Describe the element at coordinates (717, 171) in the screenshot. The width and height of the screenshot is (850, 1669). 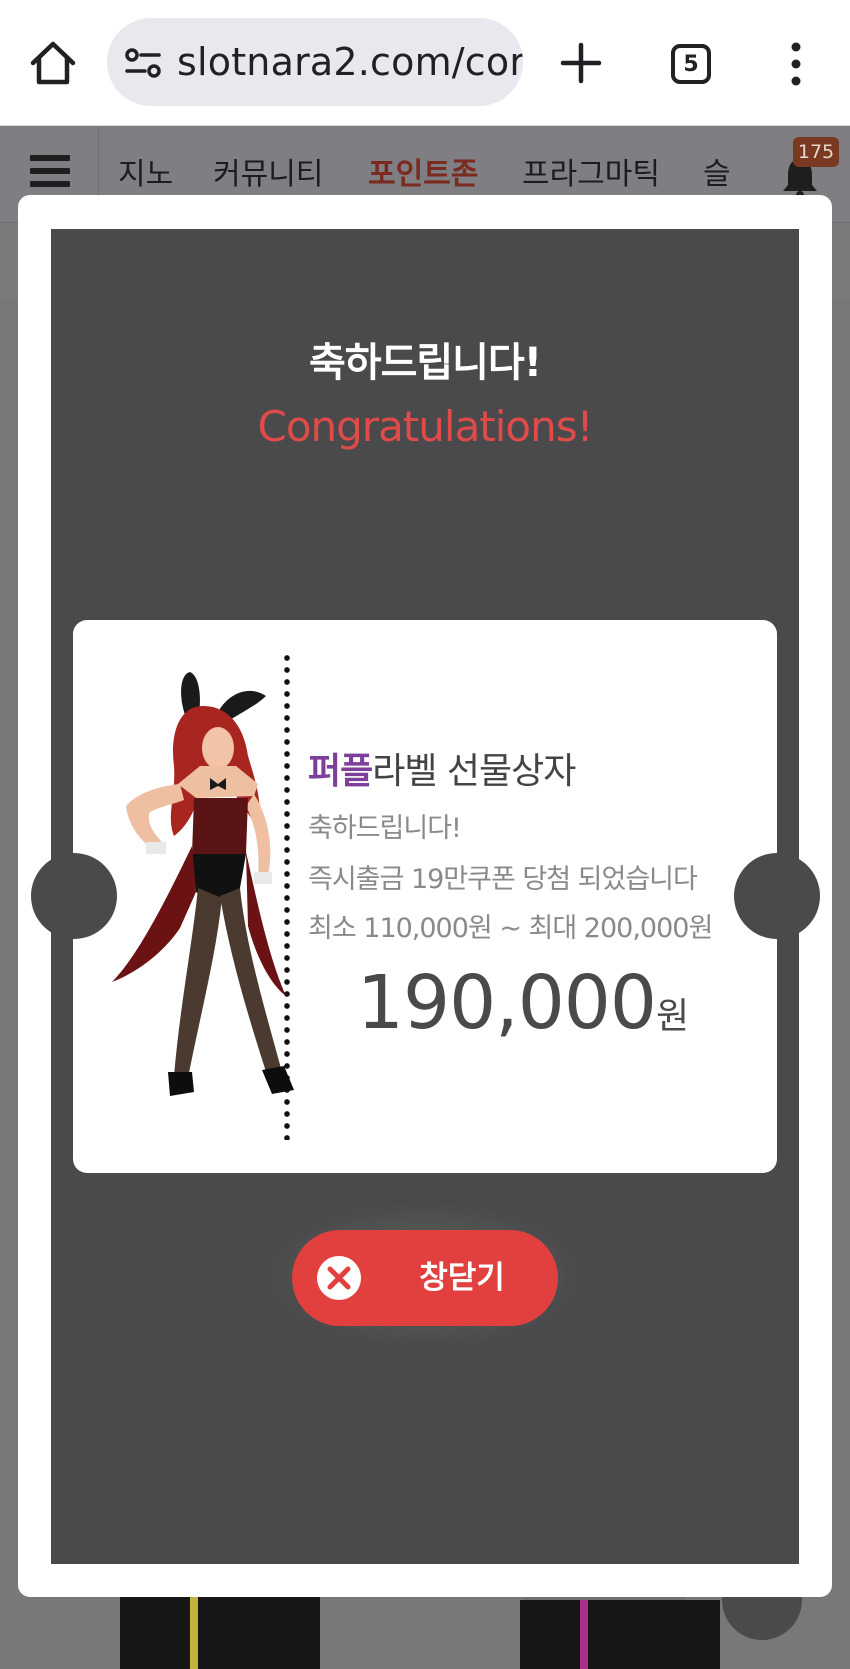
I see `nav-item-slot: 슬` at that location.